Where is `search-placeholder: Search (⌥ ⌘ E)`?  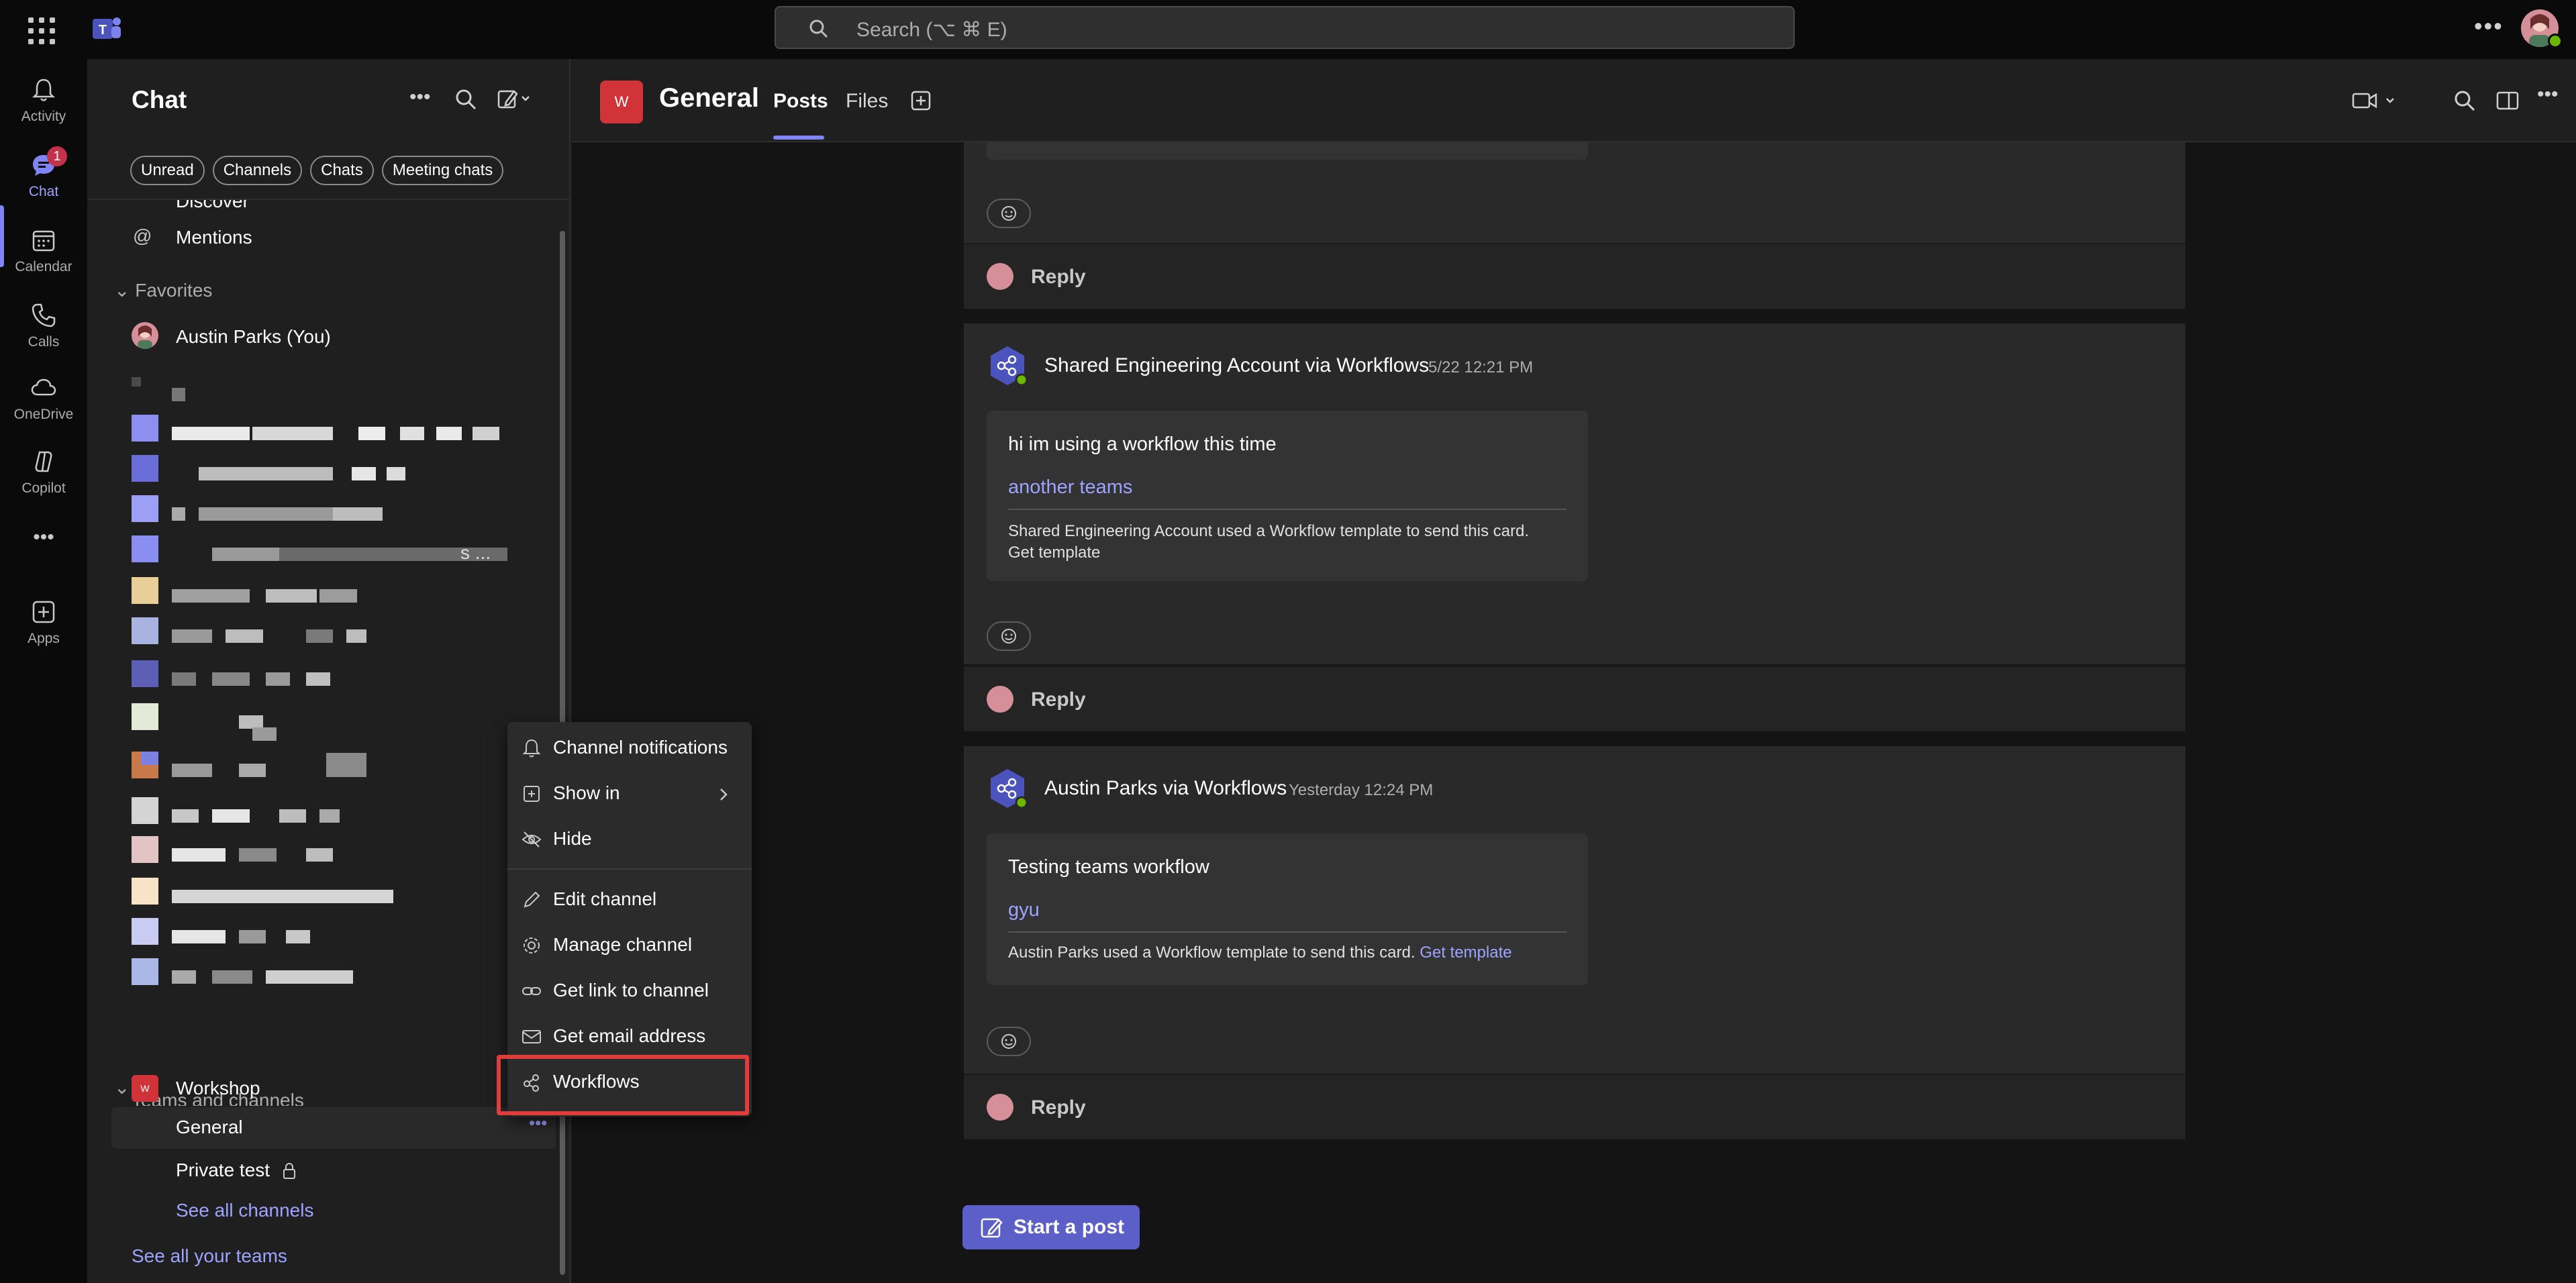 search-placeholder: Search (⌥ ⌘ E) is located at coordinates (931, 30).